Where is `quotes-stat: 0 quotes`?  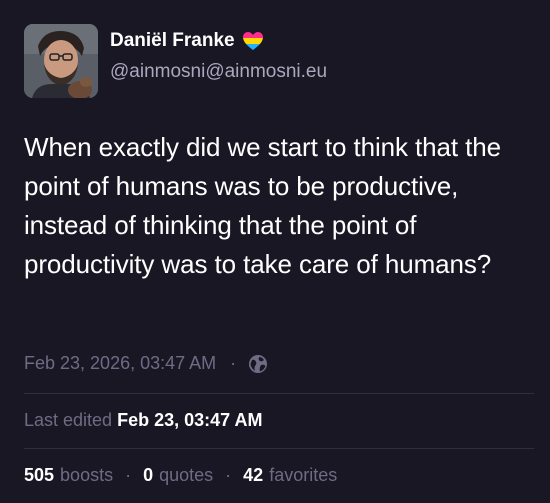
quotes-stat: 0 quotes is located at coordinates (178, 475).